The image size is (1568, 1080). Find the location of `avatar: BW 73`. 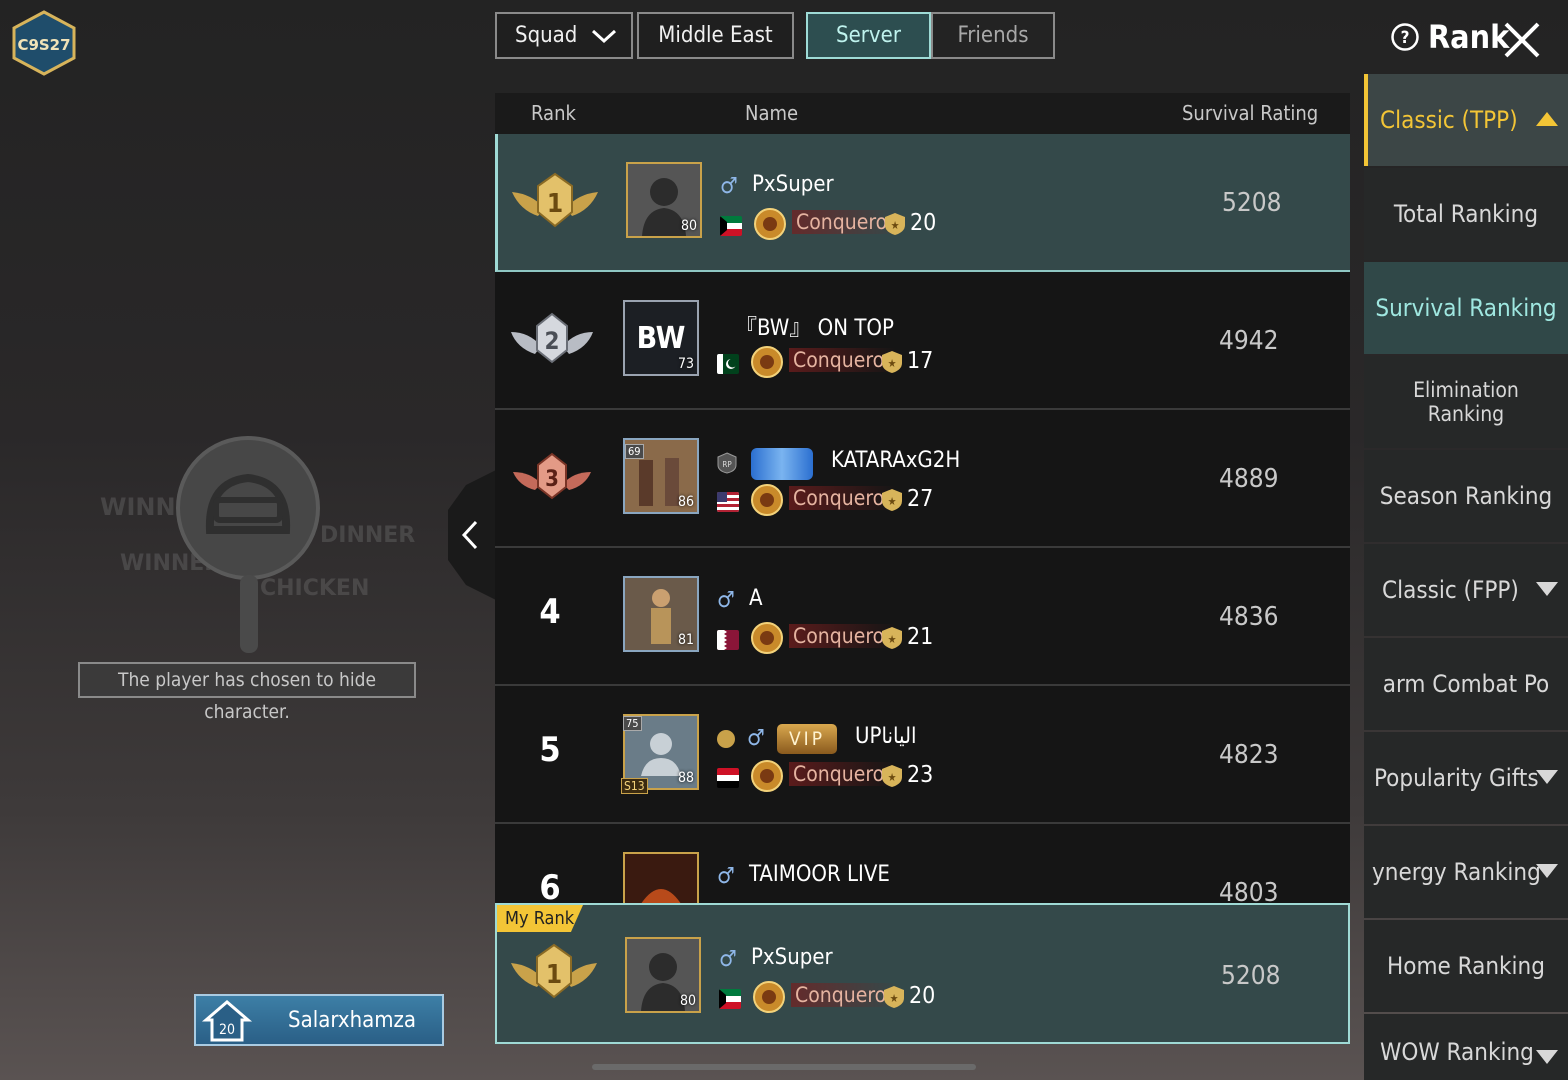

avatar: BW 73 is located at coordinates (661, 338).